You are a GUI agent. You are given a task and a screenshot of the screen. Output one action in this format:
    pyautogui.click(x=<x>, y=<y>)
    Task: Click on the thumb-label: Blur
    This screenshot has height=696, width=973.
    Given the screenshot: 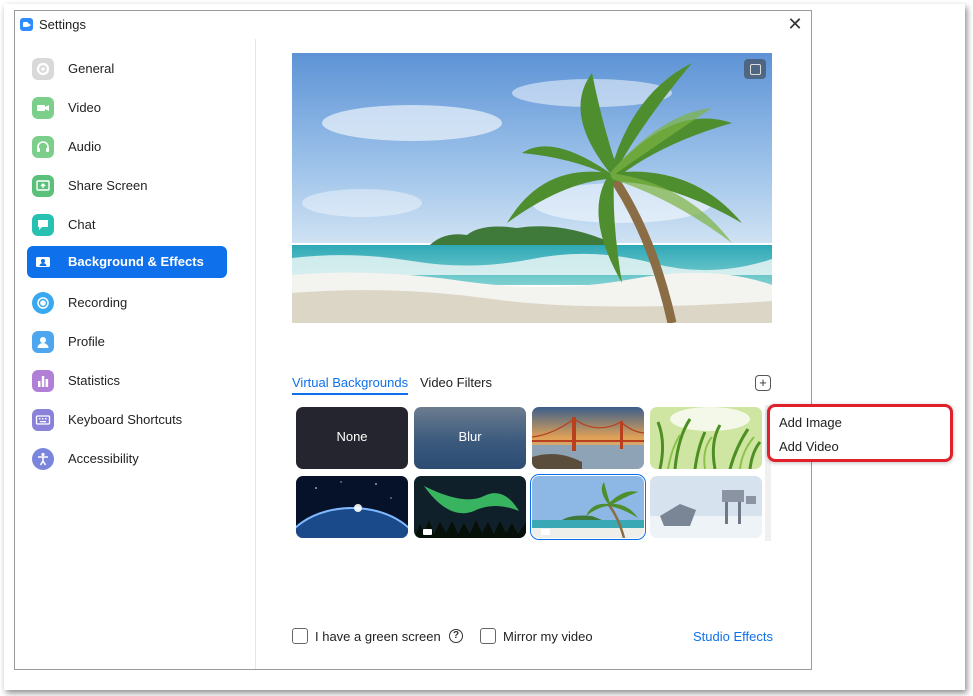 What is the action you would take?
    pyautogui.click(x=470, y=436)
    